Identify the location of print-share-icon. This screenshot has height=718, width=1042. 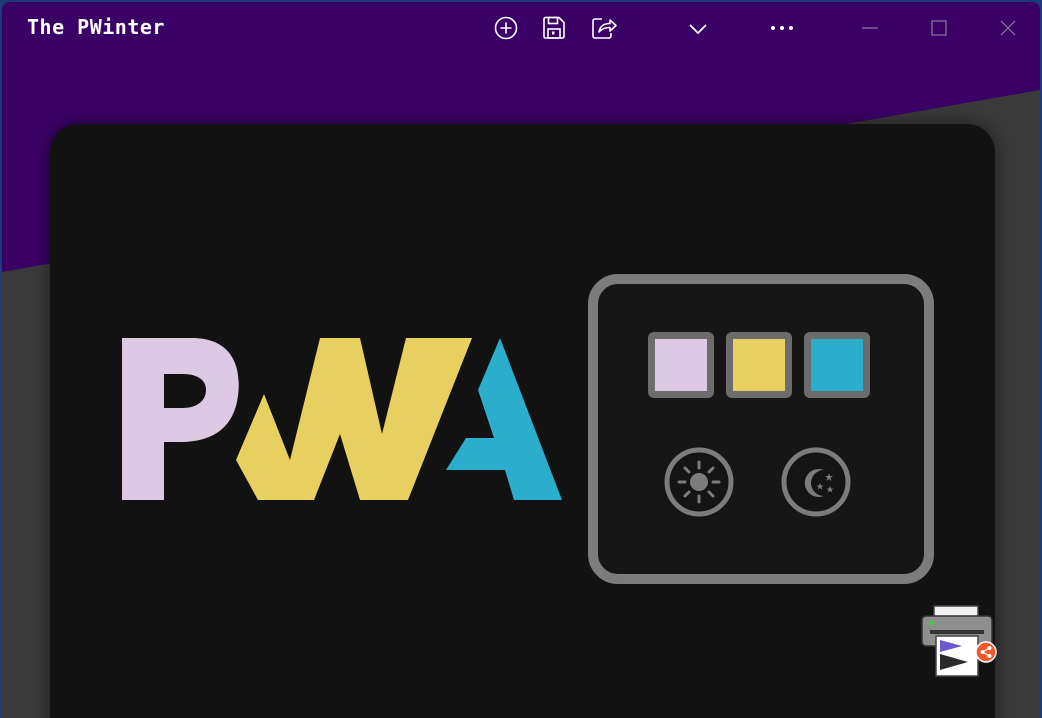
(962, 642).